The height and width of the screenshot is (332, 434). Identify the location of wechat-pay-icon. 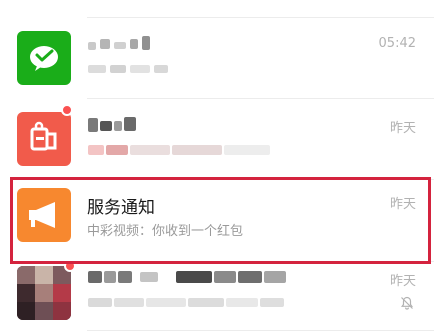
(44, 58).